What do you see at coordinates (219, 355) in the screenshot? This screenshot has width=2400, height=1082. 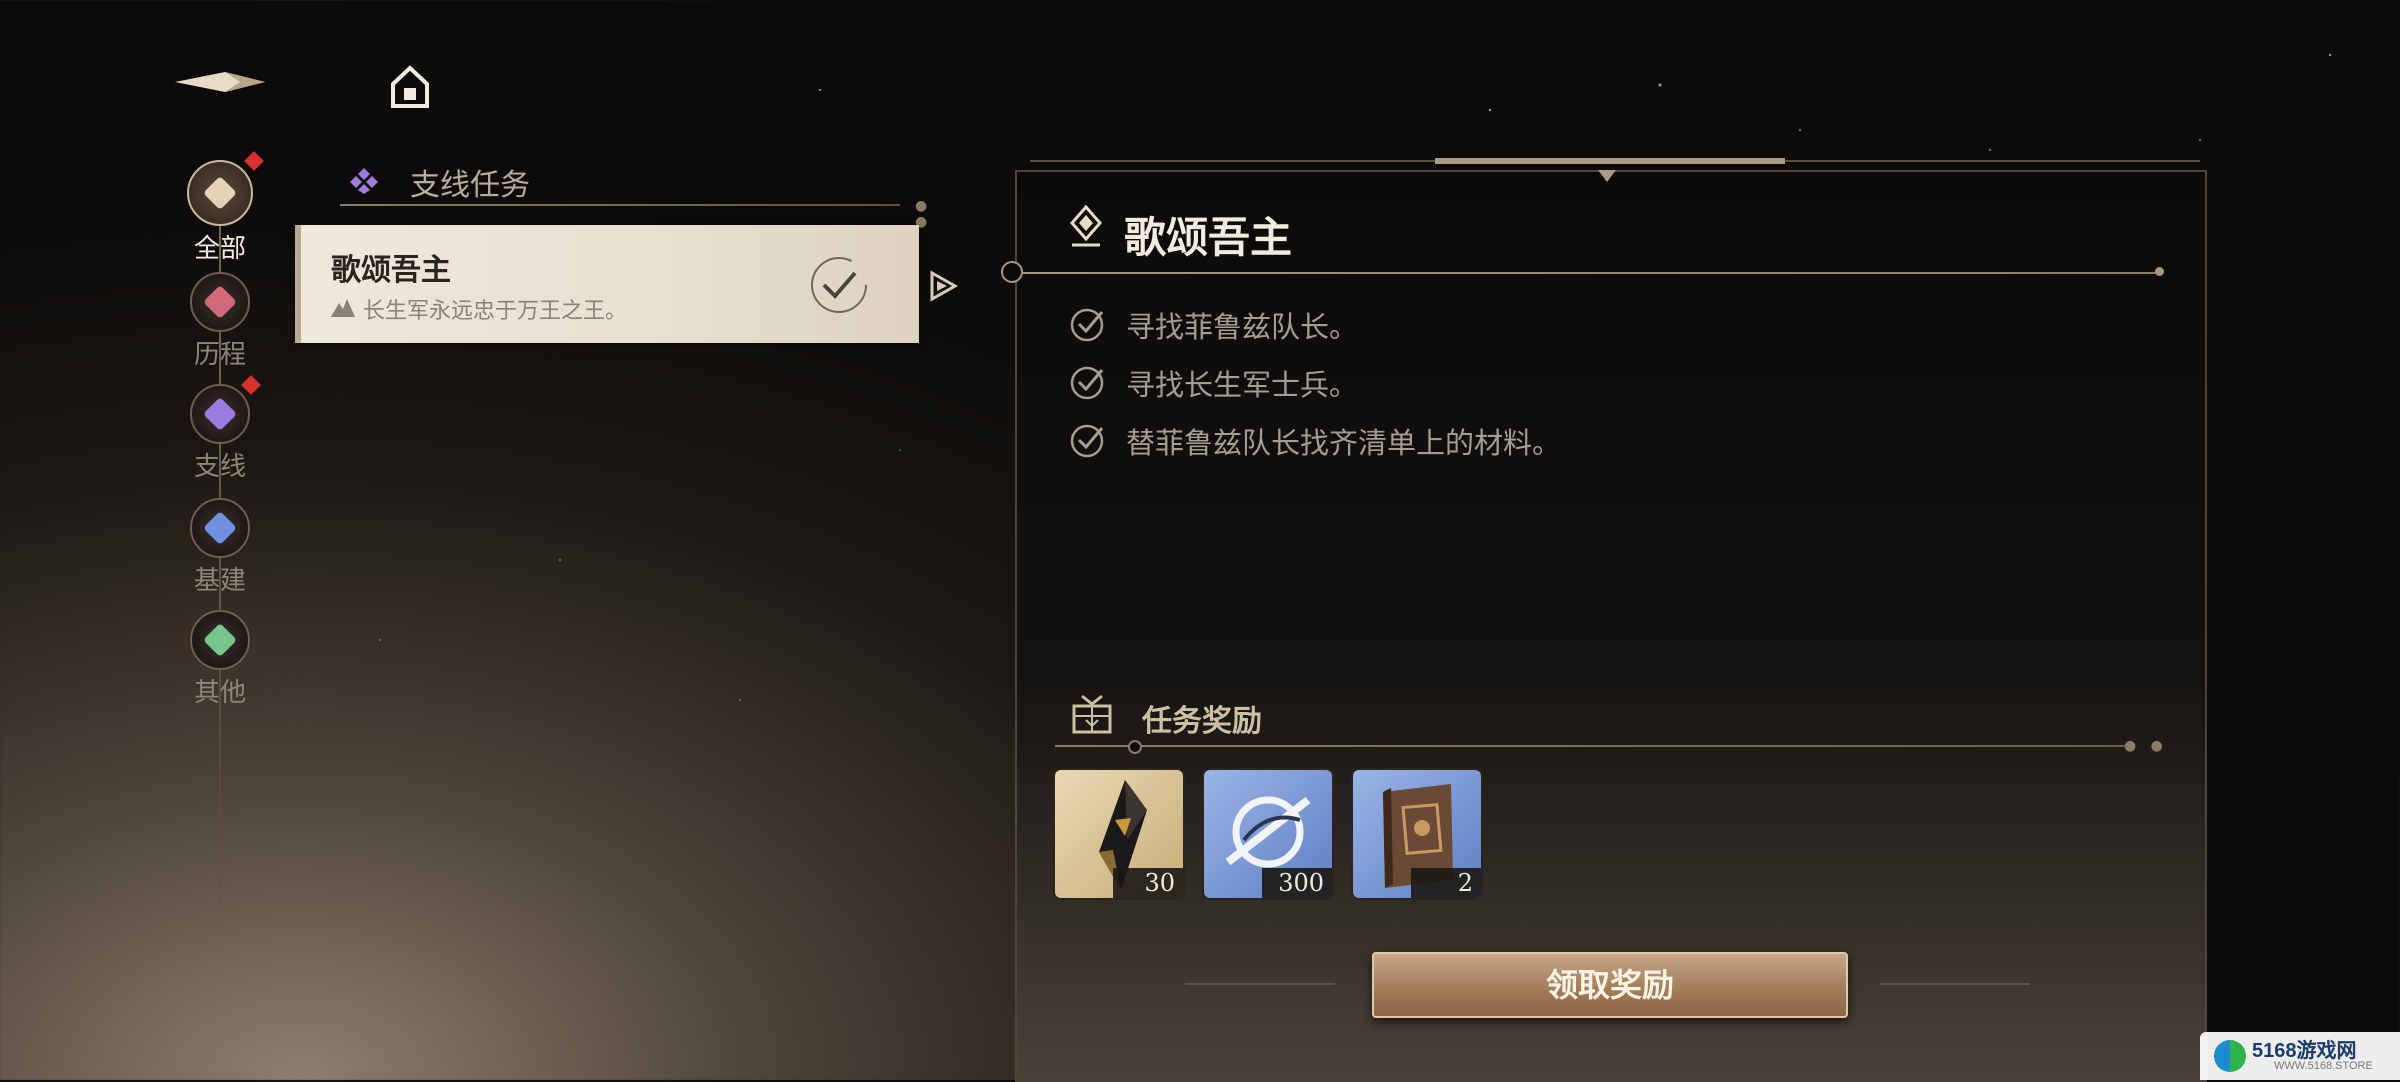 I see `category-label: 历程` at bounding box center [219, 355].